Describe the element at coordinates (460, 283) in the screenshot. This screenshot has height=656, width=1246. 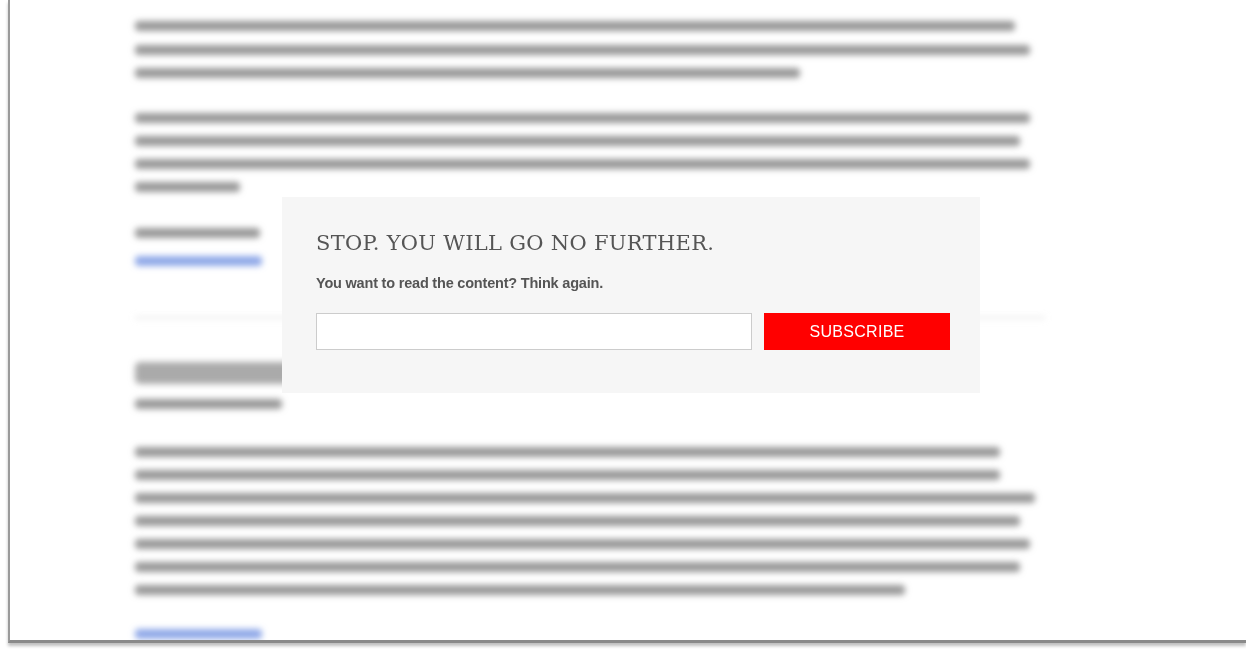
I see `dialog-message: You want to read the content? Think again.` at that location.